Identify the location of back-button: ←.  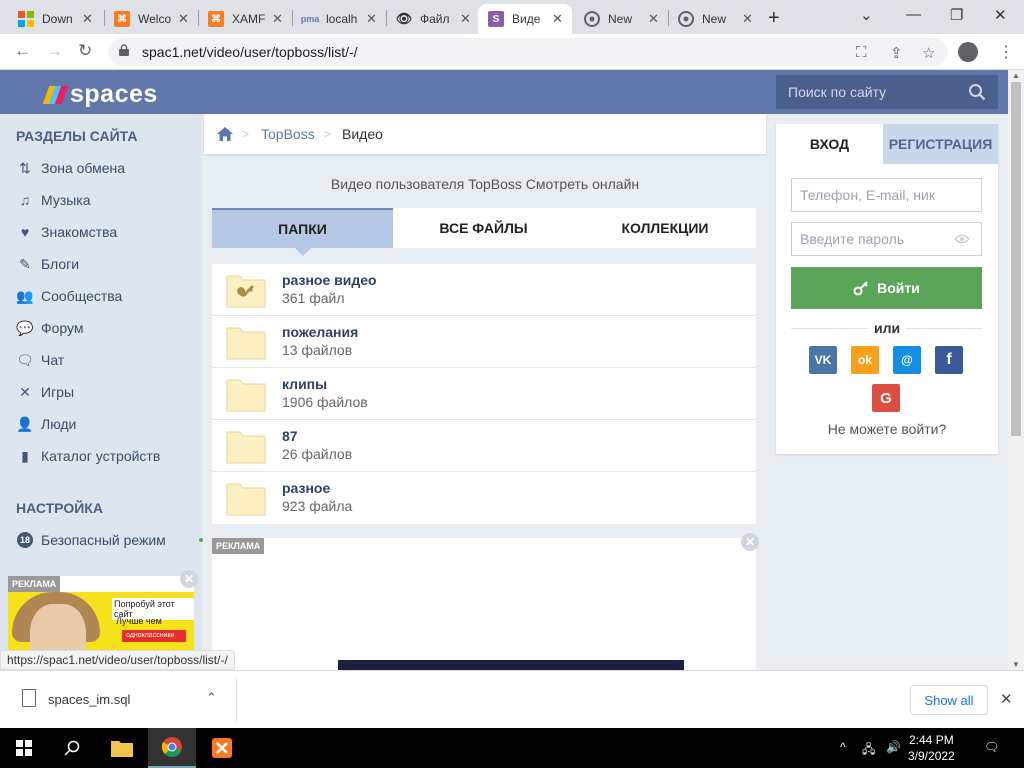
(22, 51).